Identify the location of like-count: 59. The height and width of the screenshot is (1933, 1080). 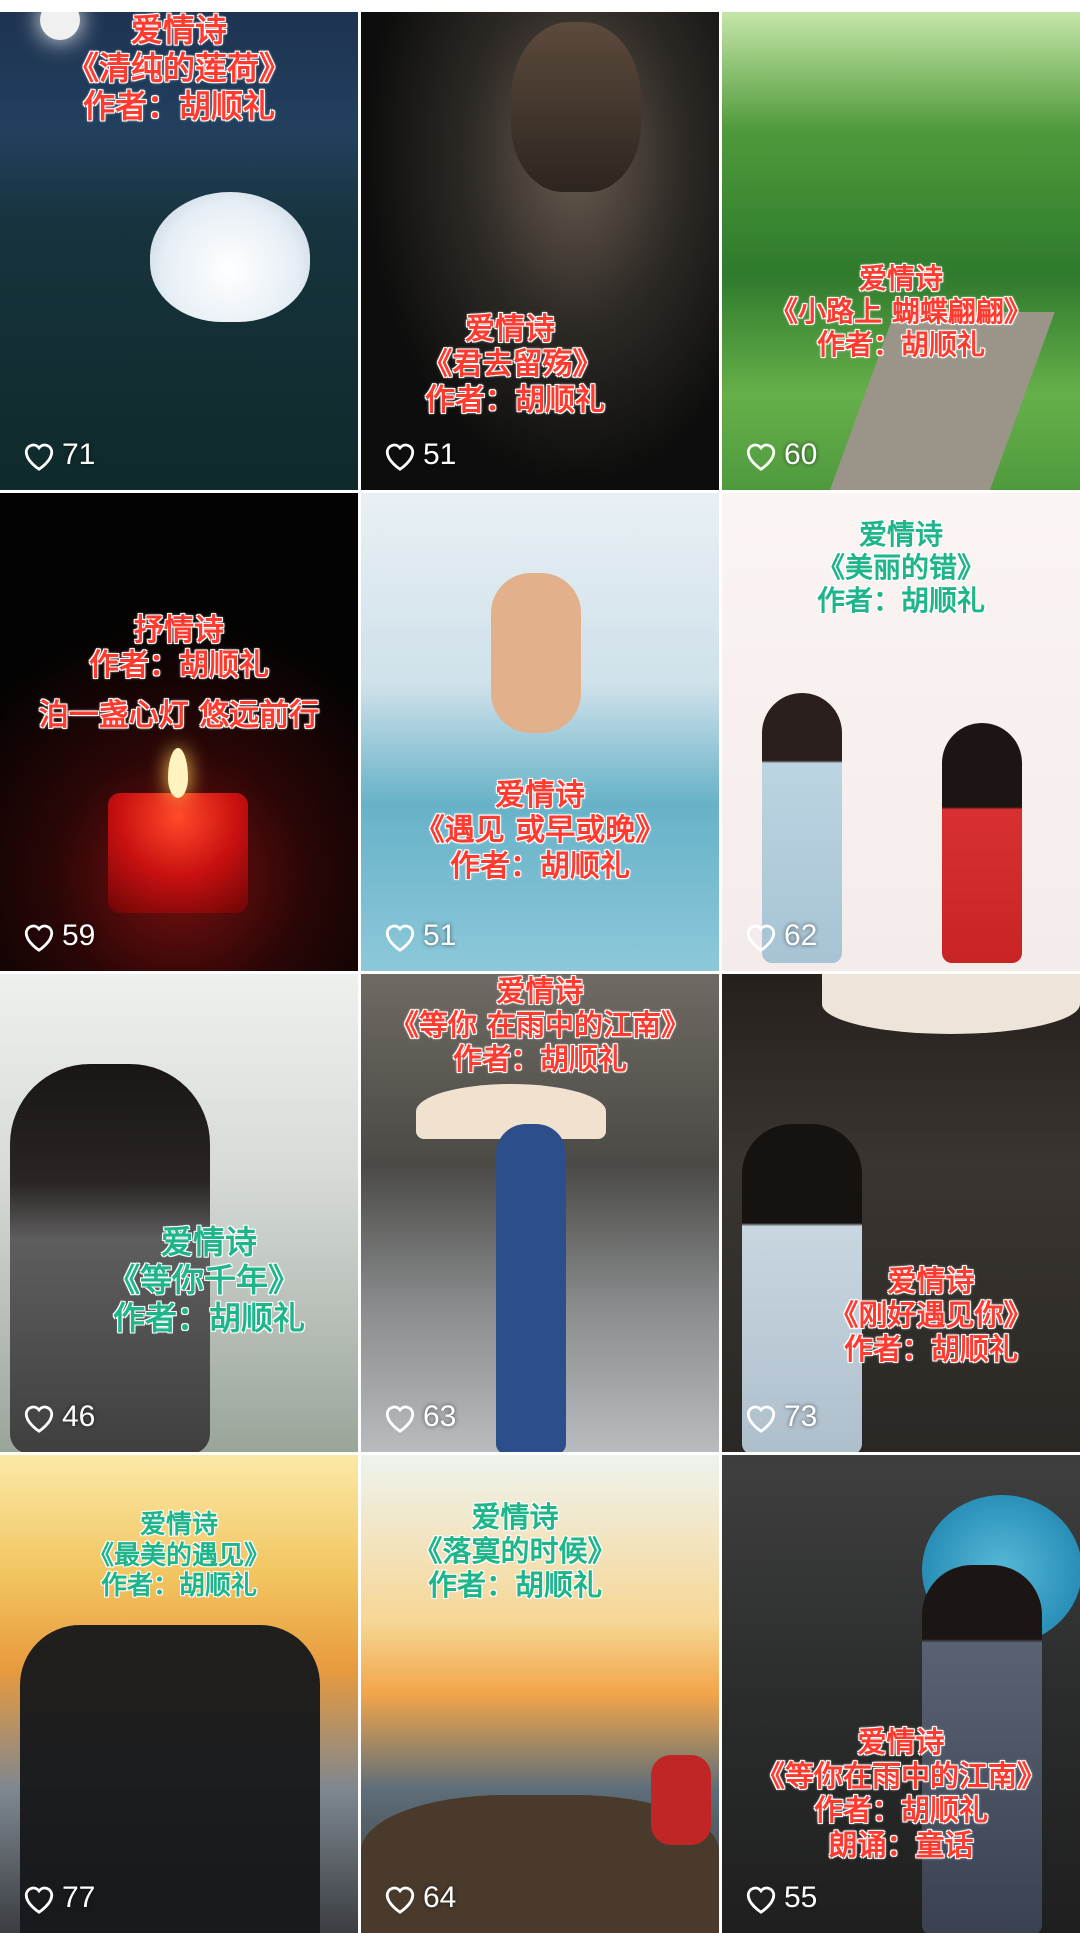
(58, 936).